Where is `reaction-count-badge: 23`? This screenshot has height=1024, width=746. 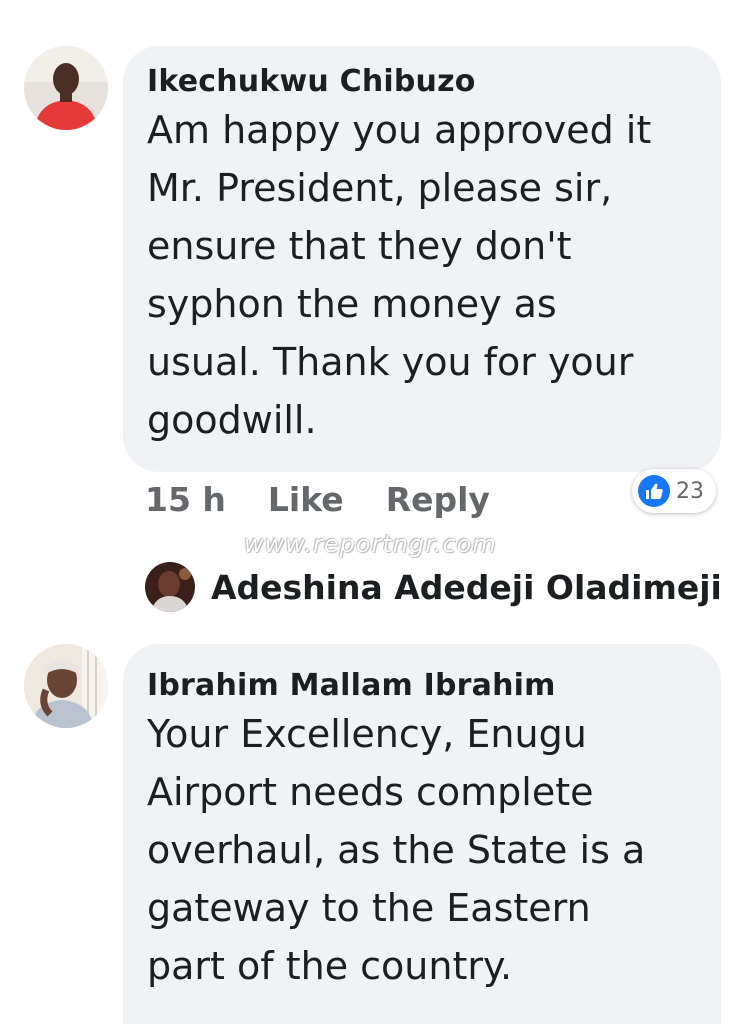
reaction-count-badge: 23 is located at coordinates (674, 491).